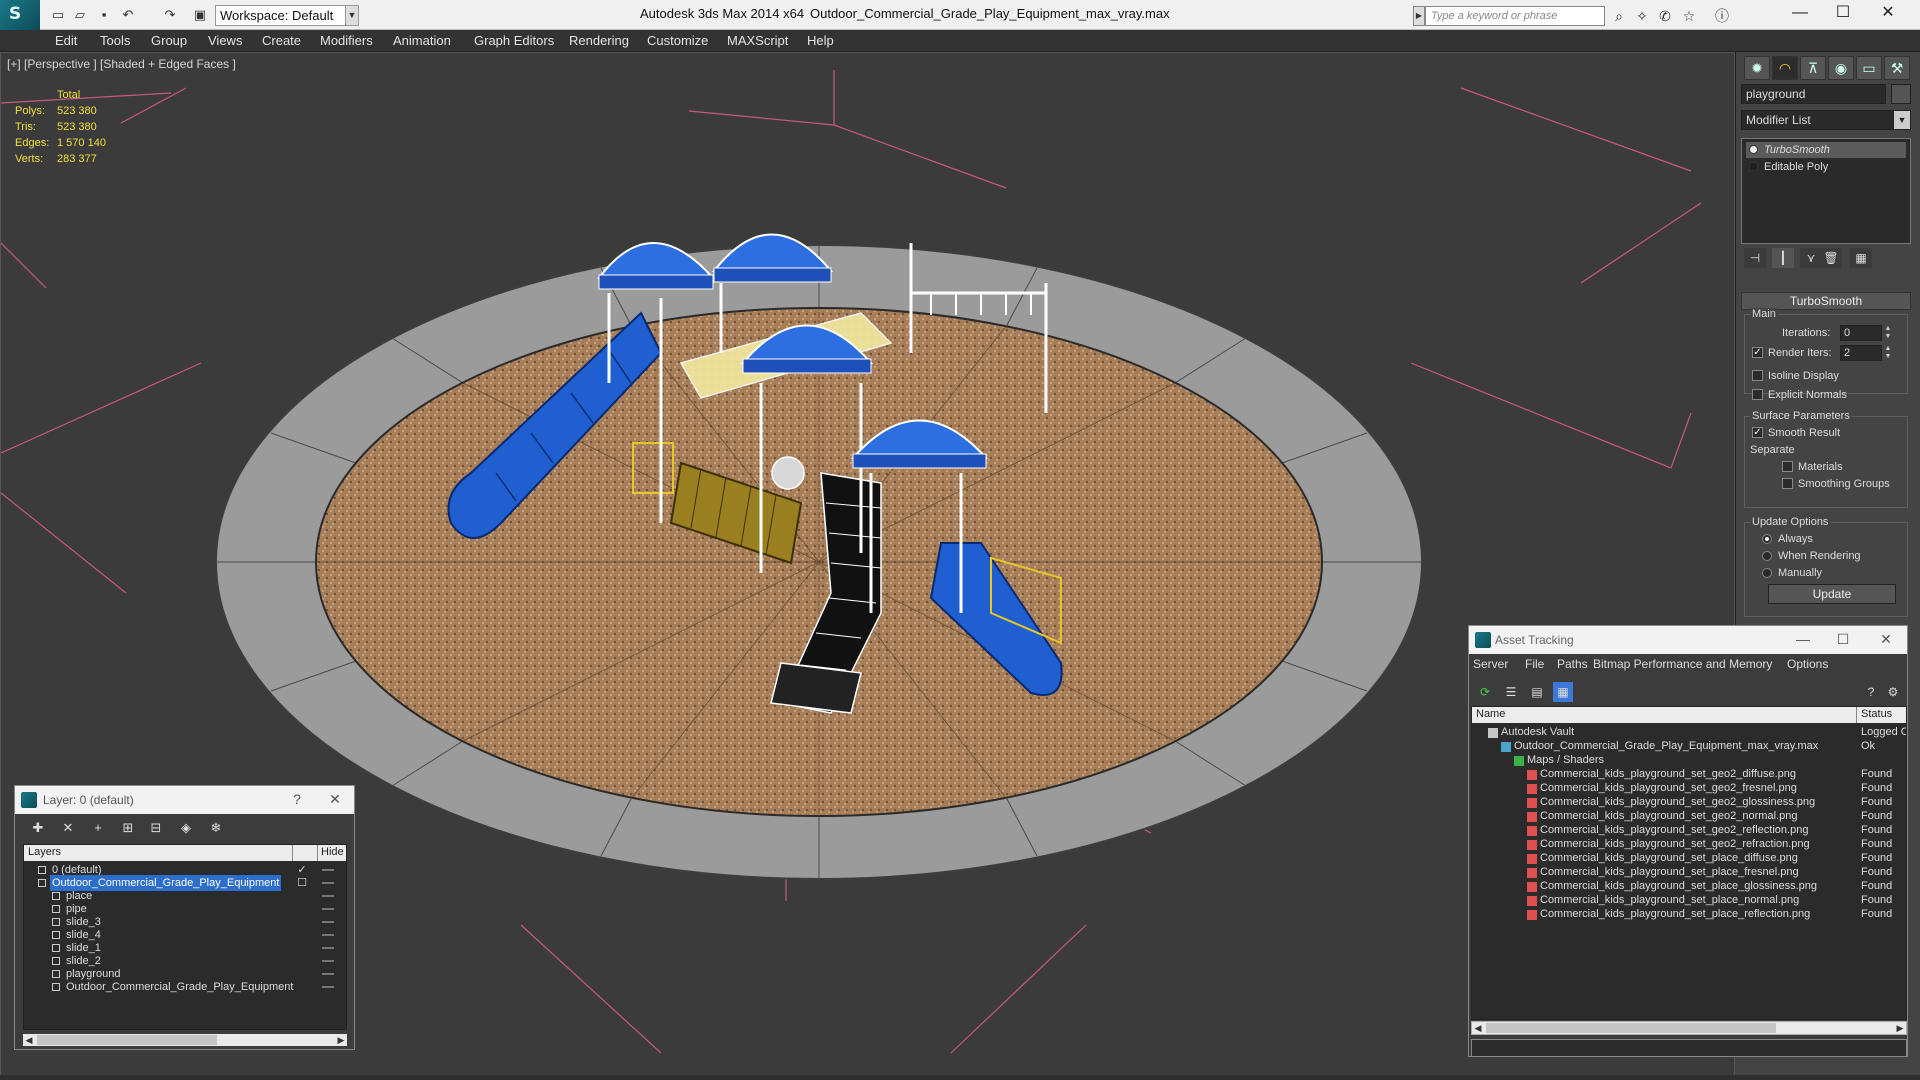 The image size is (1920, 1080). Describe the element at coordinates (104, 15) in the screenshot. I see `save-icon: ▪` at that location.